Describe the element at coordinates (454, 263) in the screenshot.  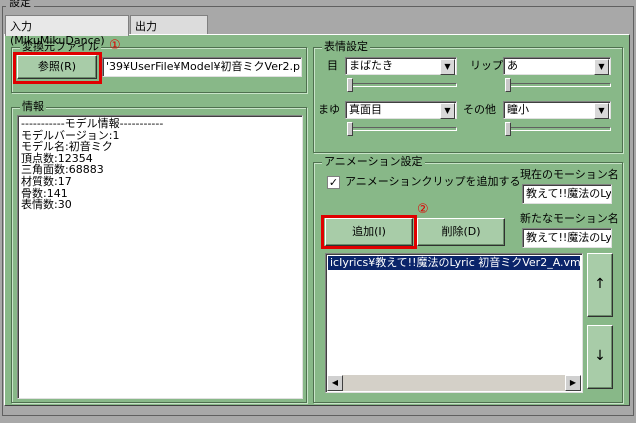
I see `list-item: icIyrics¥教えて!!魔法のLyric 初音ミクVer2_A.vmd` at that location.